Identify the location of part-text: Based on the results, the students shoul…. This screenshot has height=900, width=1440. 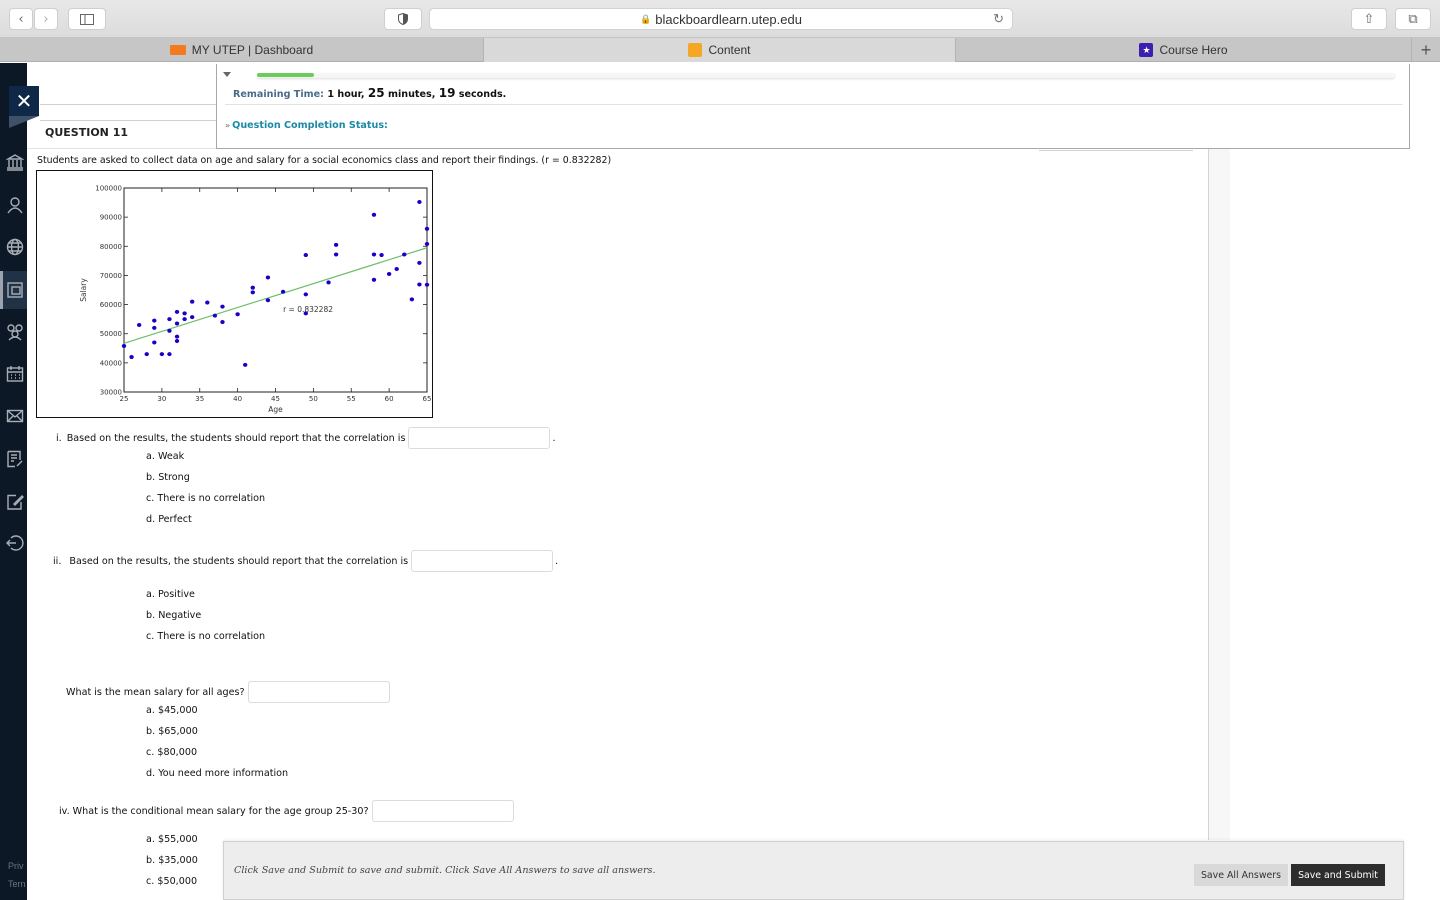
(236, 438).